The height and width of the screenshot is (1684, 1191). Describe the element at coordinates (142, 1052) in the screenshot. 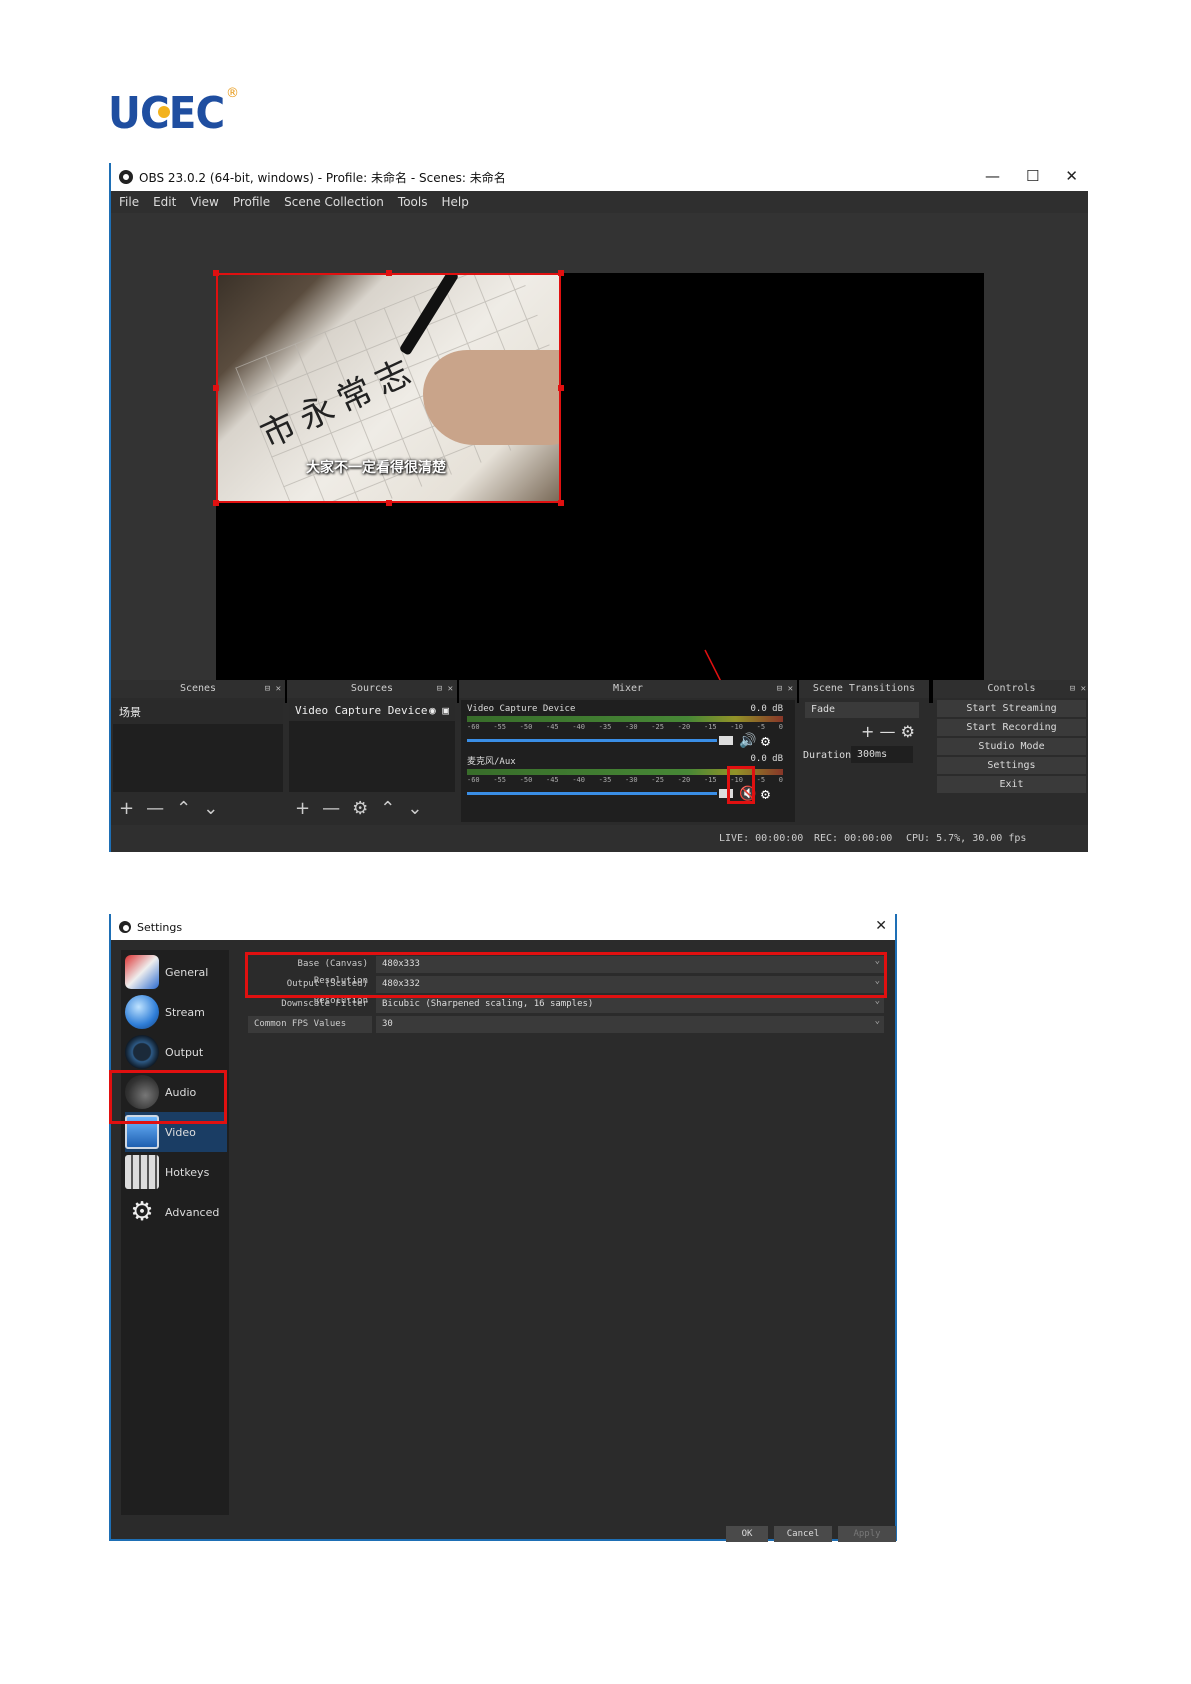

I see `output-icon` at that location.